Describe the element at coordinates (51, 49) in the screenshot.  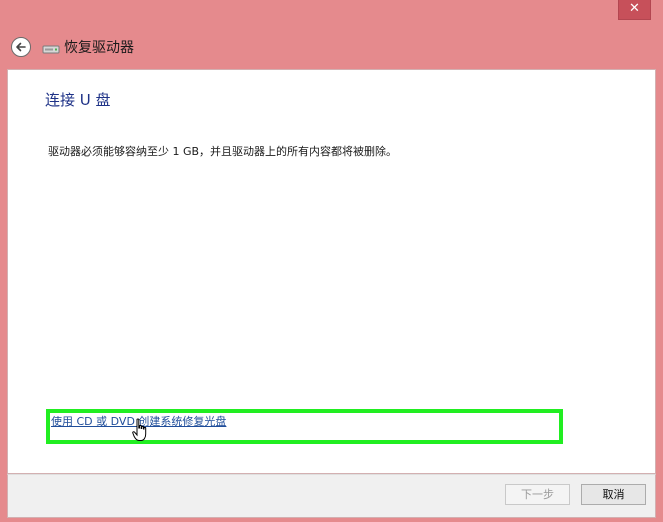
I see `drive-icon` at that location.